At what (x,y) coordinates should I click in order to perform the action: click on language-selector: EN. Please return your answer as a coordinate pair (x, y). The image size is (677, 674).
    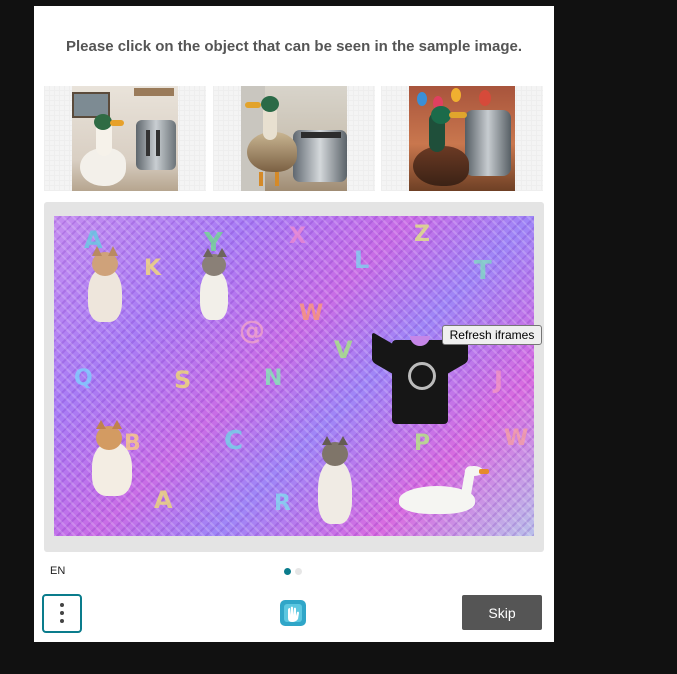
    Looking at the image, I should click on (57, 571).